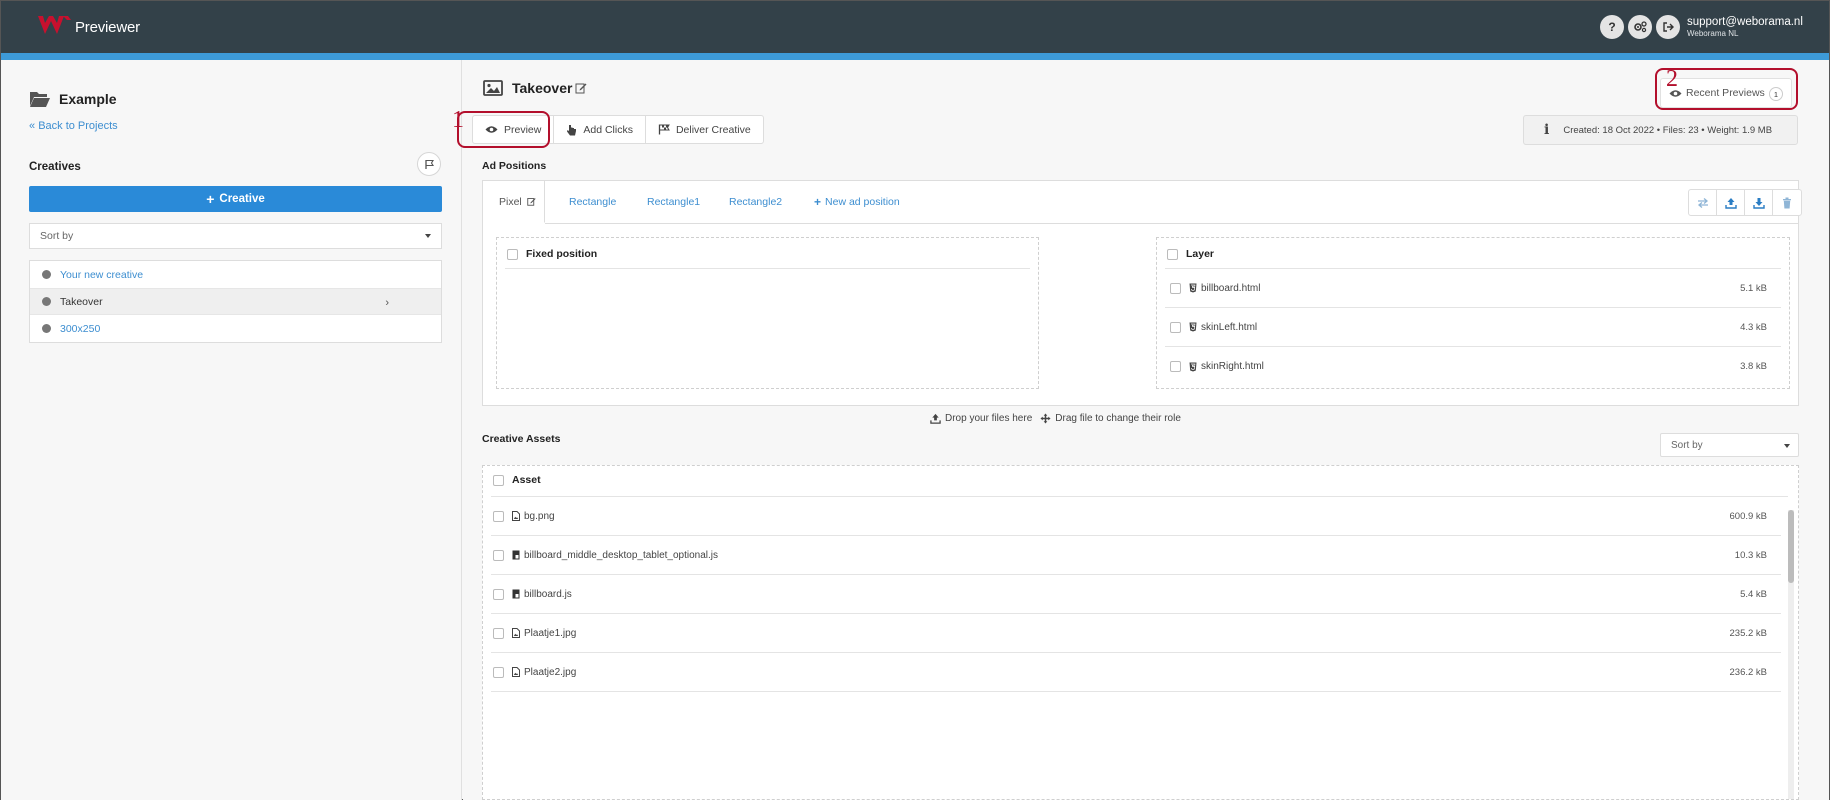  Describe the element at coordinates (935, 418) in the screenshot. I see `upload-icon` at that location.